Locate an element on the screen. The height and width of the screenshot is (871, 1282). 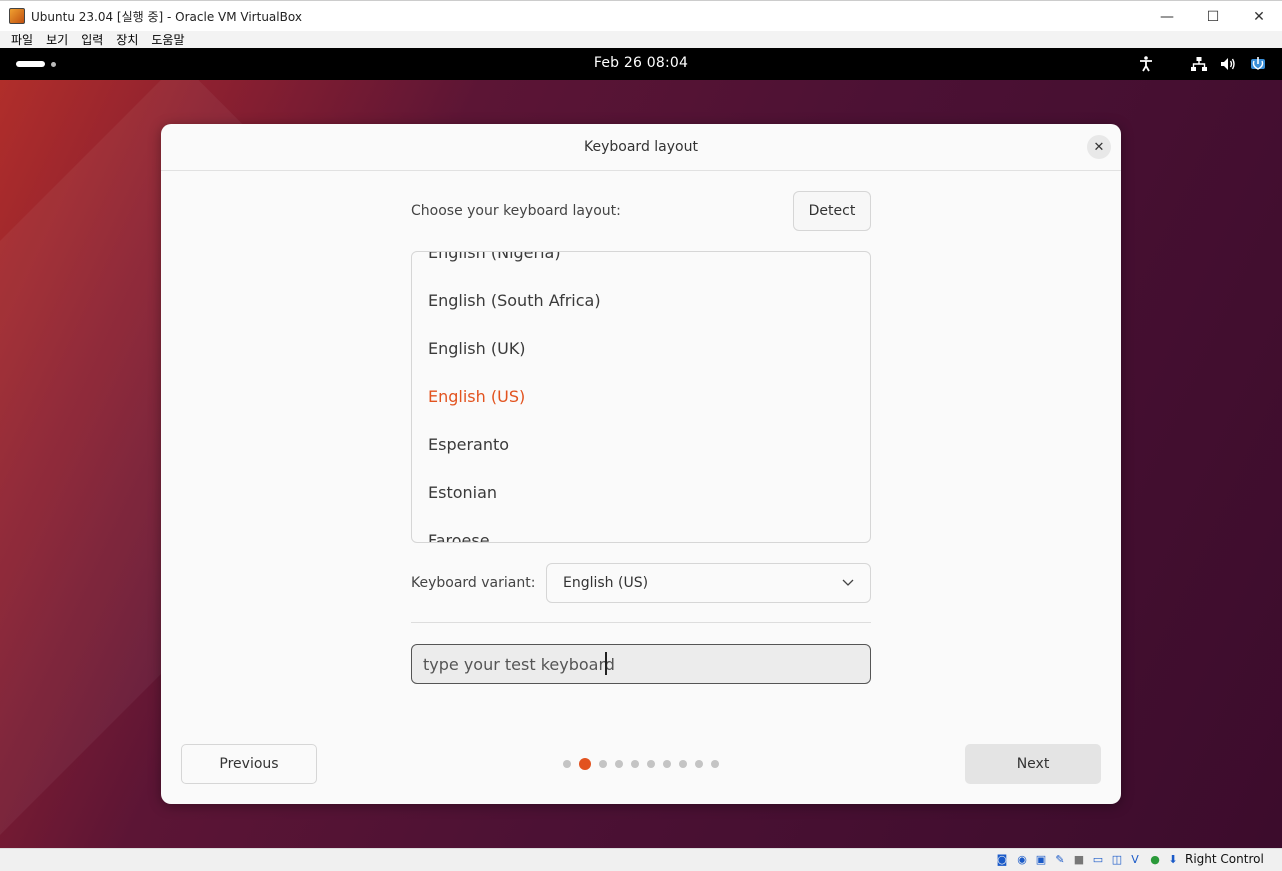
layout-item: Esperanto is located at coordinates (468, 444).